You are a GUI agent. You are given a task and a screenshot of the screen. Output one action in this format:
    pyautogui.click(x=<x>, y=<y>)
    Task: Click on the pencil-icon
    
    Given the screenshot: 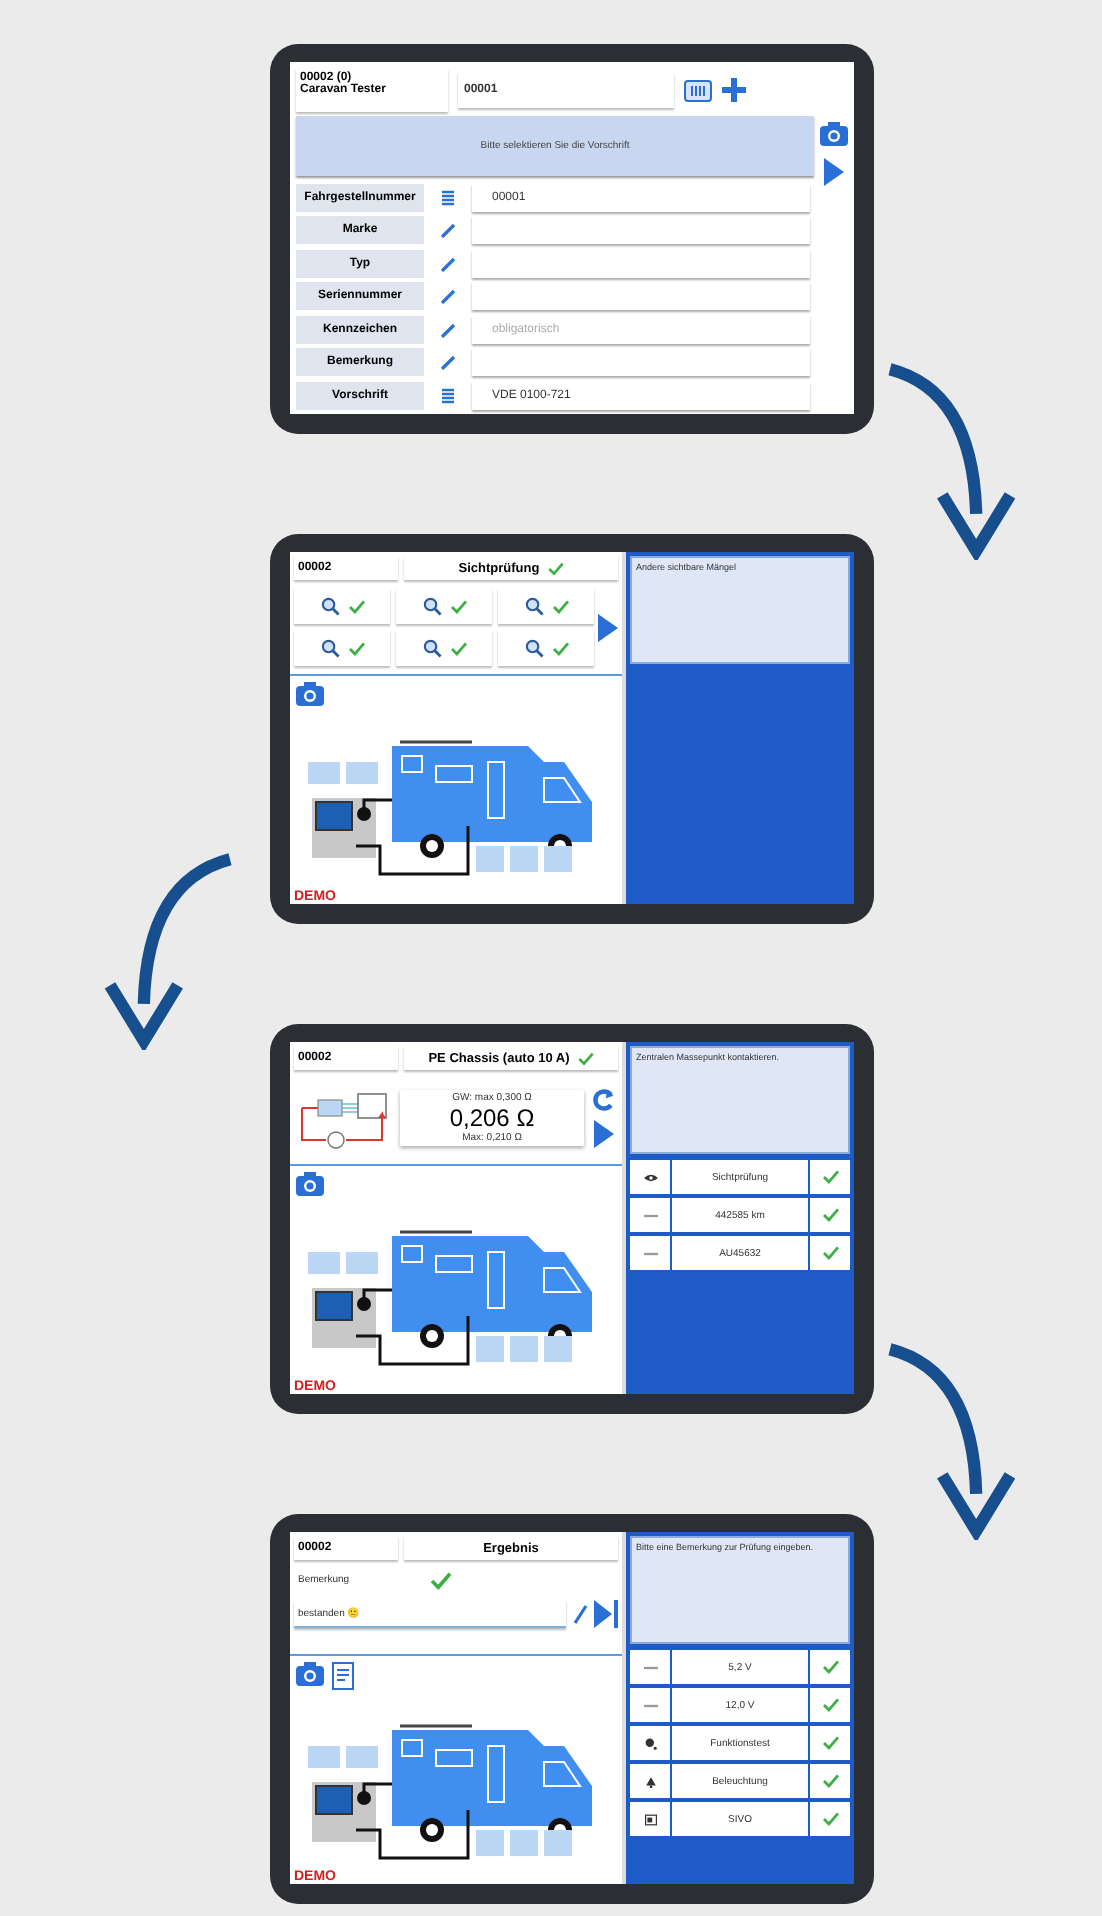 What is the action you would take?
    pyautogui.click(x=580, y=1614)
    